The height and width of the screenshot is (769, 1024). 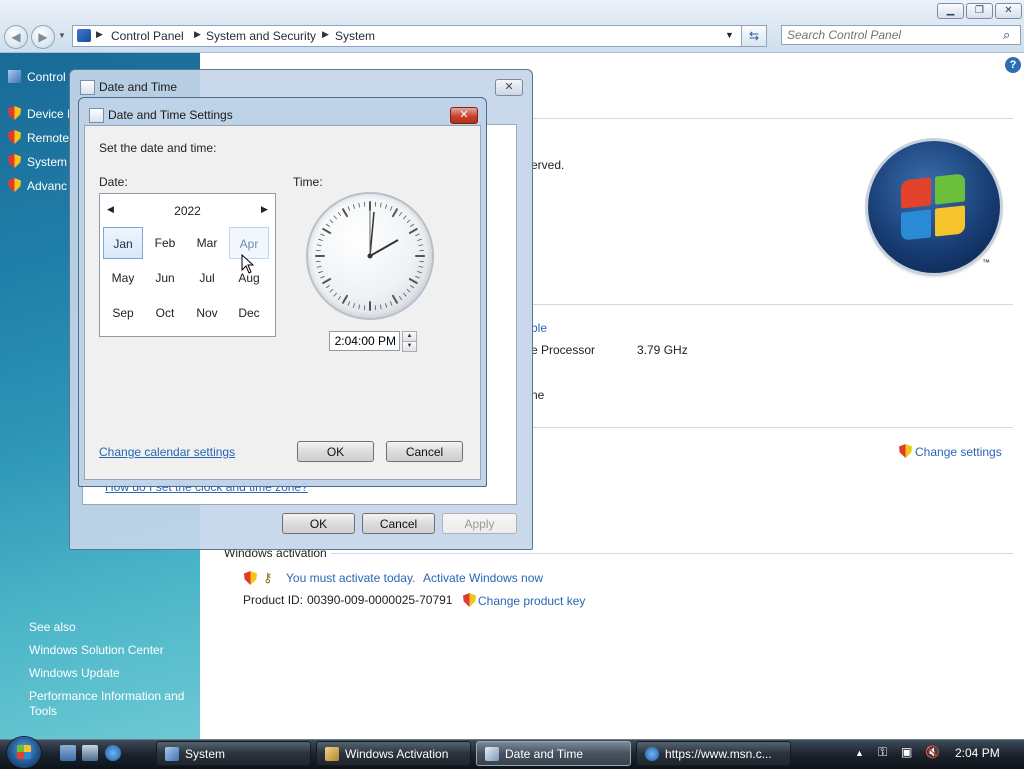 I want to click on sidebar-item-system-protection: System, so click(x=37, y=161).